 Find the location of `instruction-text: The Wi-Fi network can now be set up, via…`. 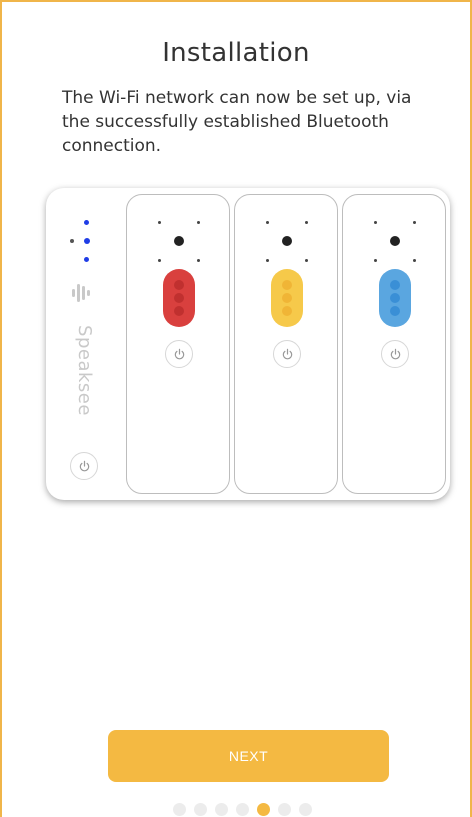

instruction-text: The Wi-Fi network can now be set up, via… is located at coordinates (237, 122).